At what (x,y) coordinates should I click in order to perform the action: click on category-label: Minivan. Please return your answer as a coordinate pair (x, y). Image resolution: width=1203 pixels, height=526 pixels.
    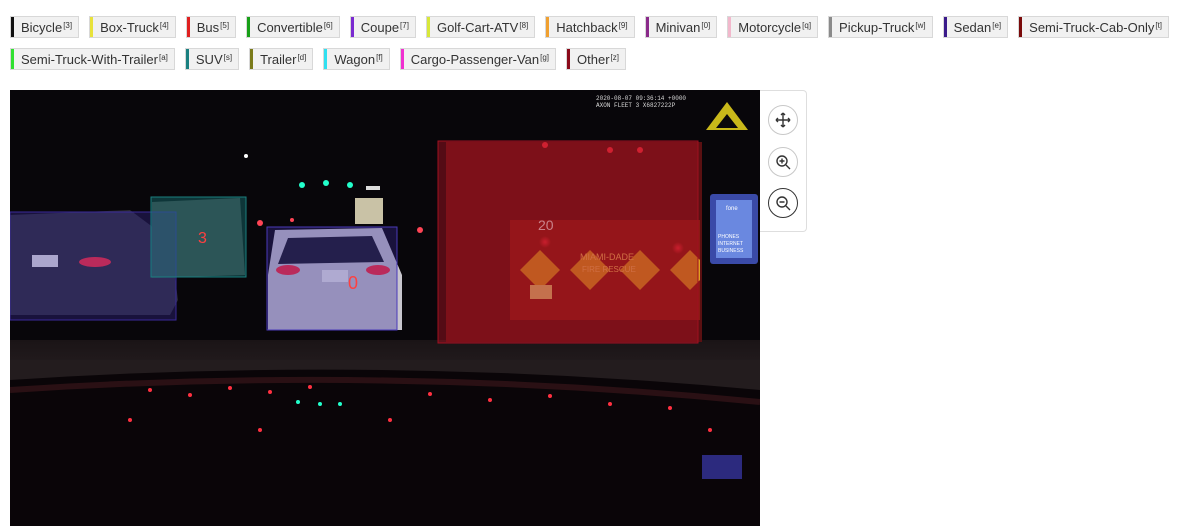
    Looking at the image, I should click on (678, 27).